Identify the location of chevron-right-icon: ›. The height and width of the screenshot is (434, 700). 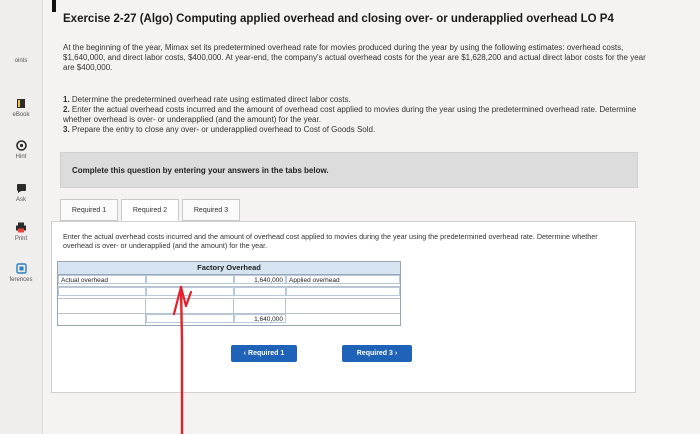
(396, 353).